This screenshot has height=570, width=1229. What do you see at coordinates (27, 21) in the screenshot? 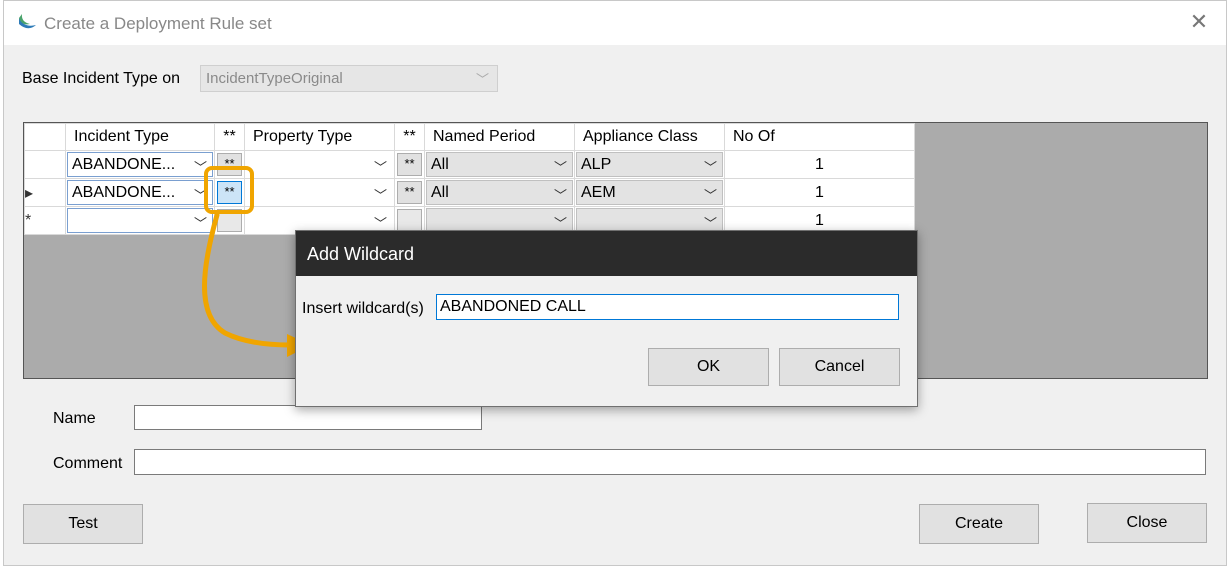
I see `app-logo-icon` at bounding box center [27, 21].